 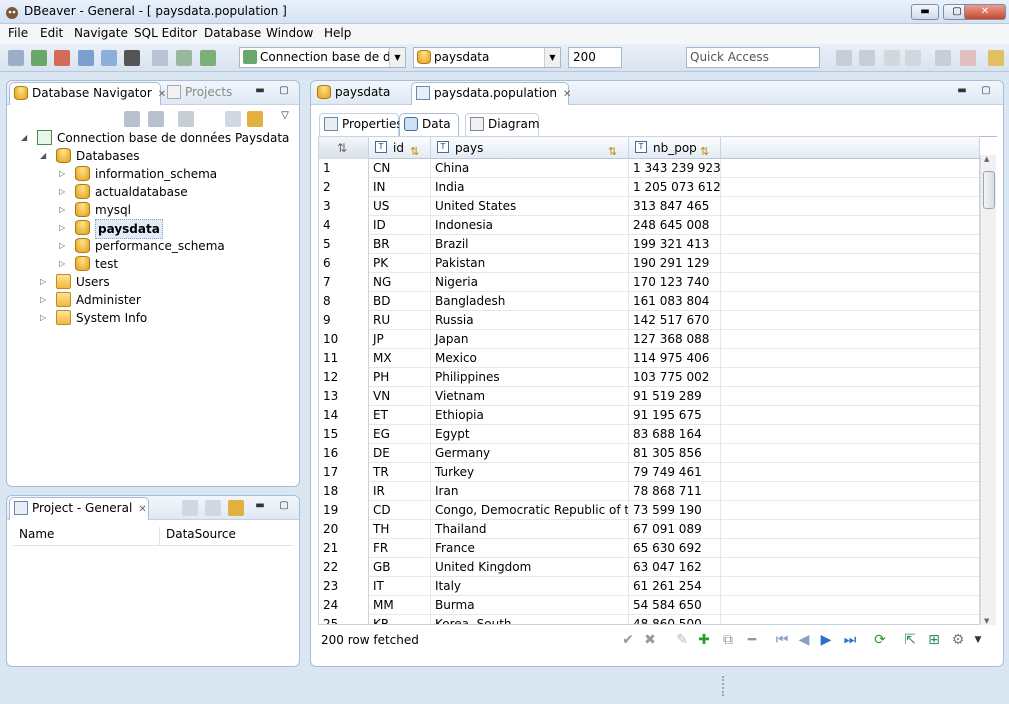 I want to click on pays-cell: Nigeria, so click(x=530, y=282).